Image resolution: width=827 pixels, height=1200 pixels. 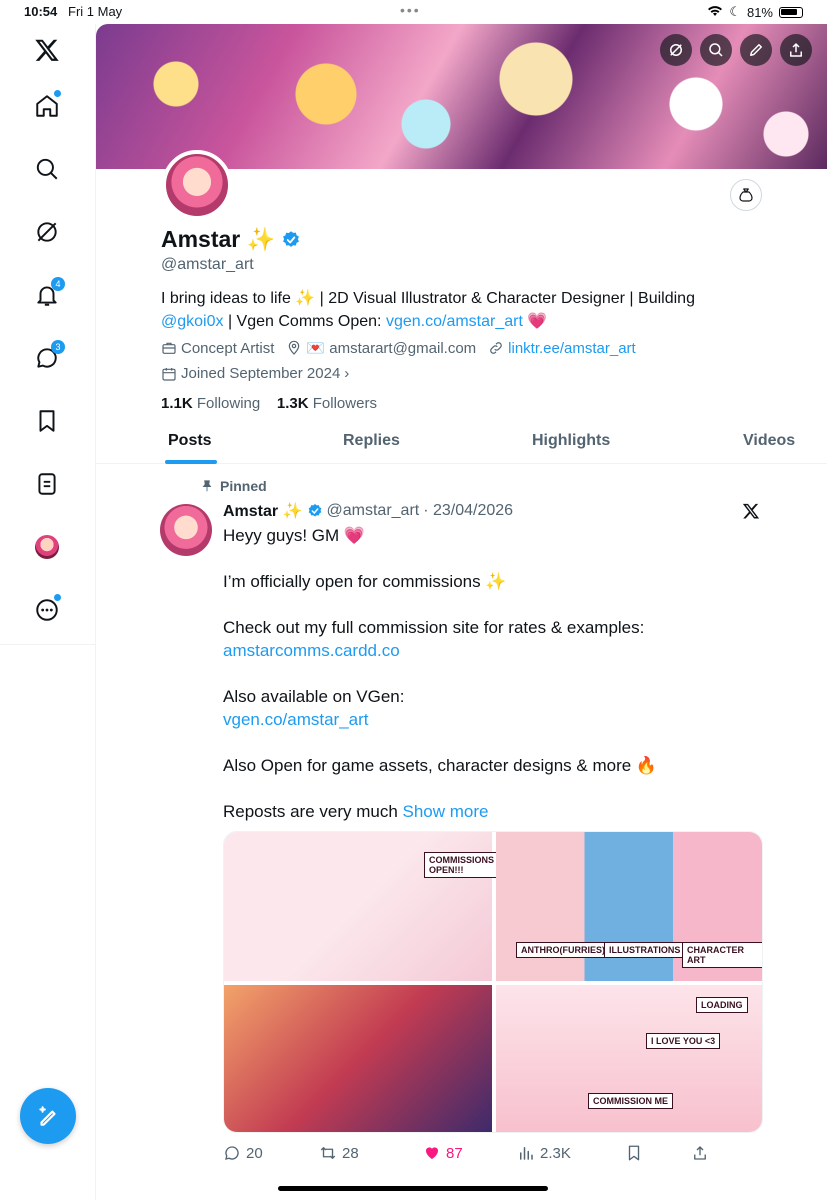 I want to click on feather-plus-icon, so click(x=47, y=1116).